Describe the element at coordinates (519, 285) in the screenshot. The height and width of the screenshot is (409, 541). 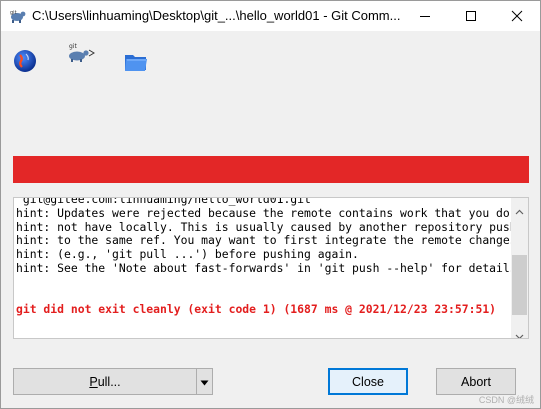
I see `scroll-thumb` at that location.